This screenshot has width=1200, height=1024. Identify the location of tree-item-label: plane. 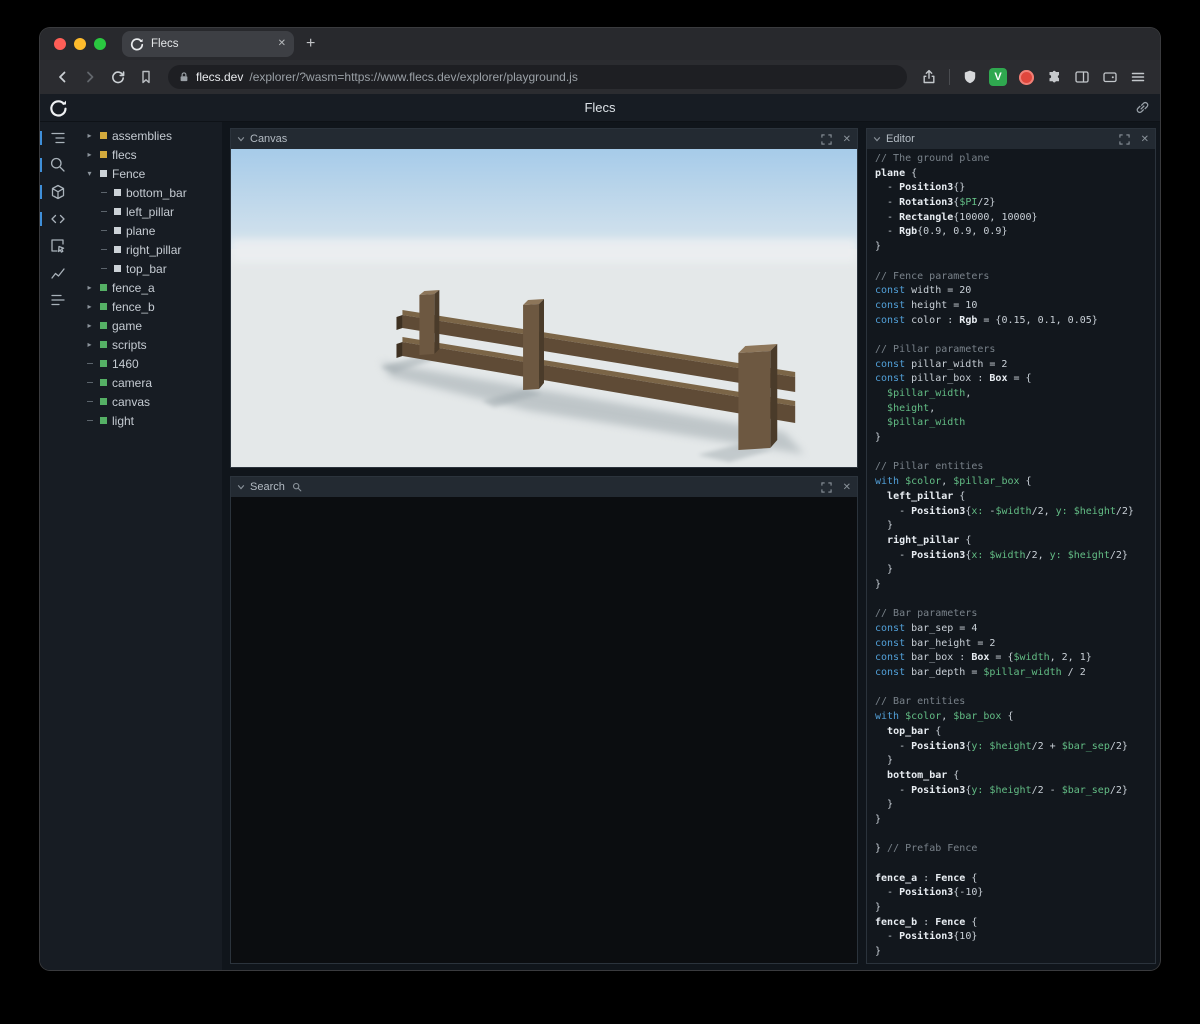
(141, 230).